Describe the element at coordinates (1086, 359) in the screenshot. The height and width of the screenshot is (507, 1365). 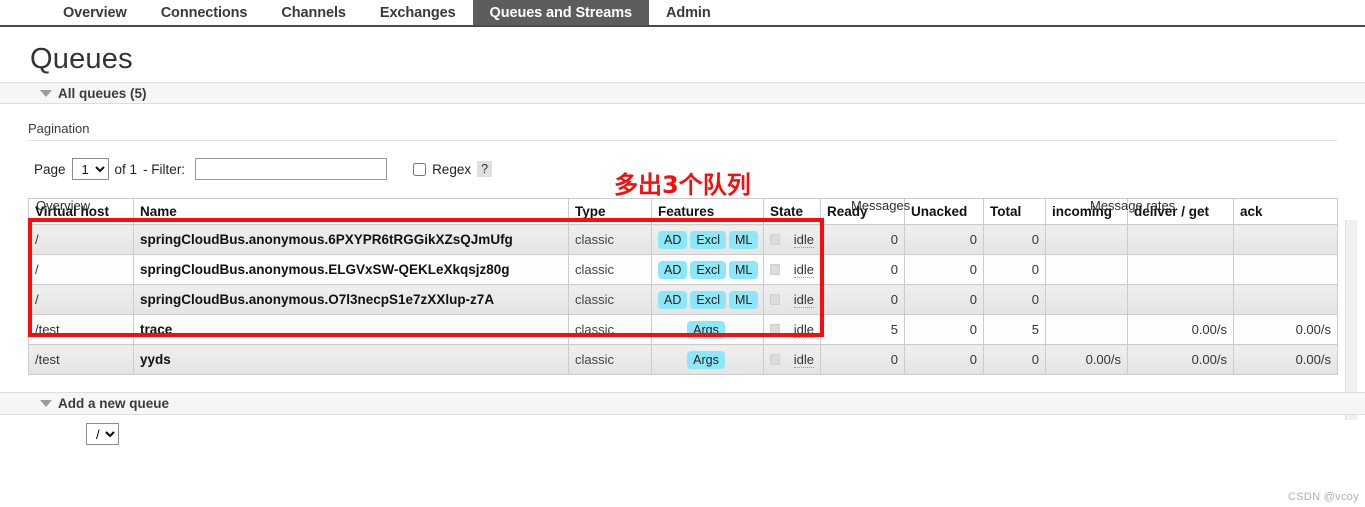
I see `cell-incoming: 0.00/s` at that location.